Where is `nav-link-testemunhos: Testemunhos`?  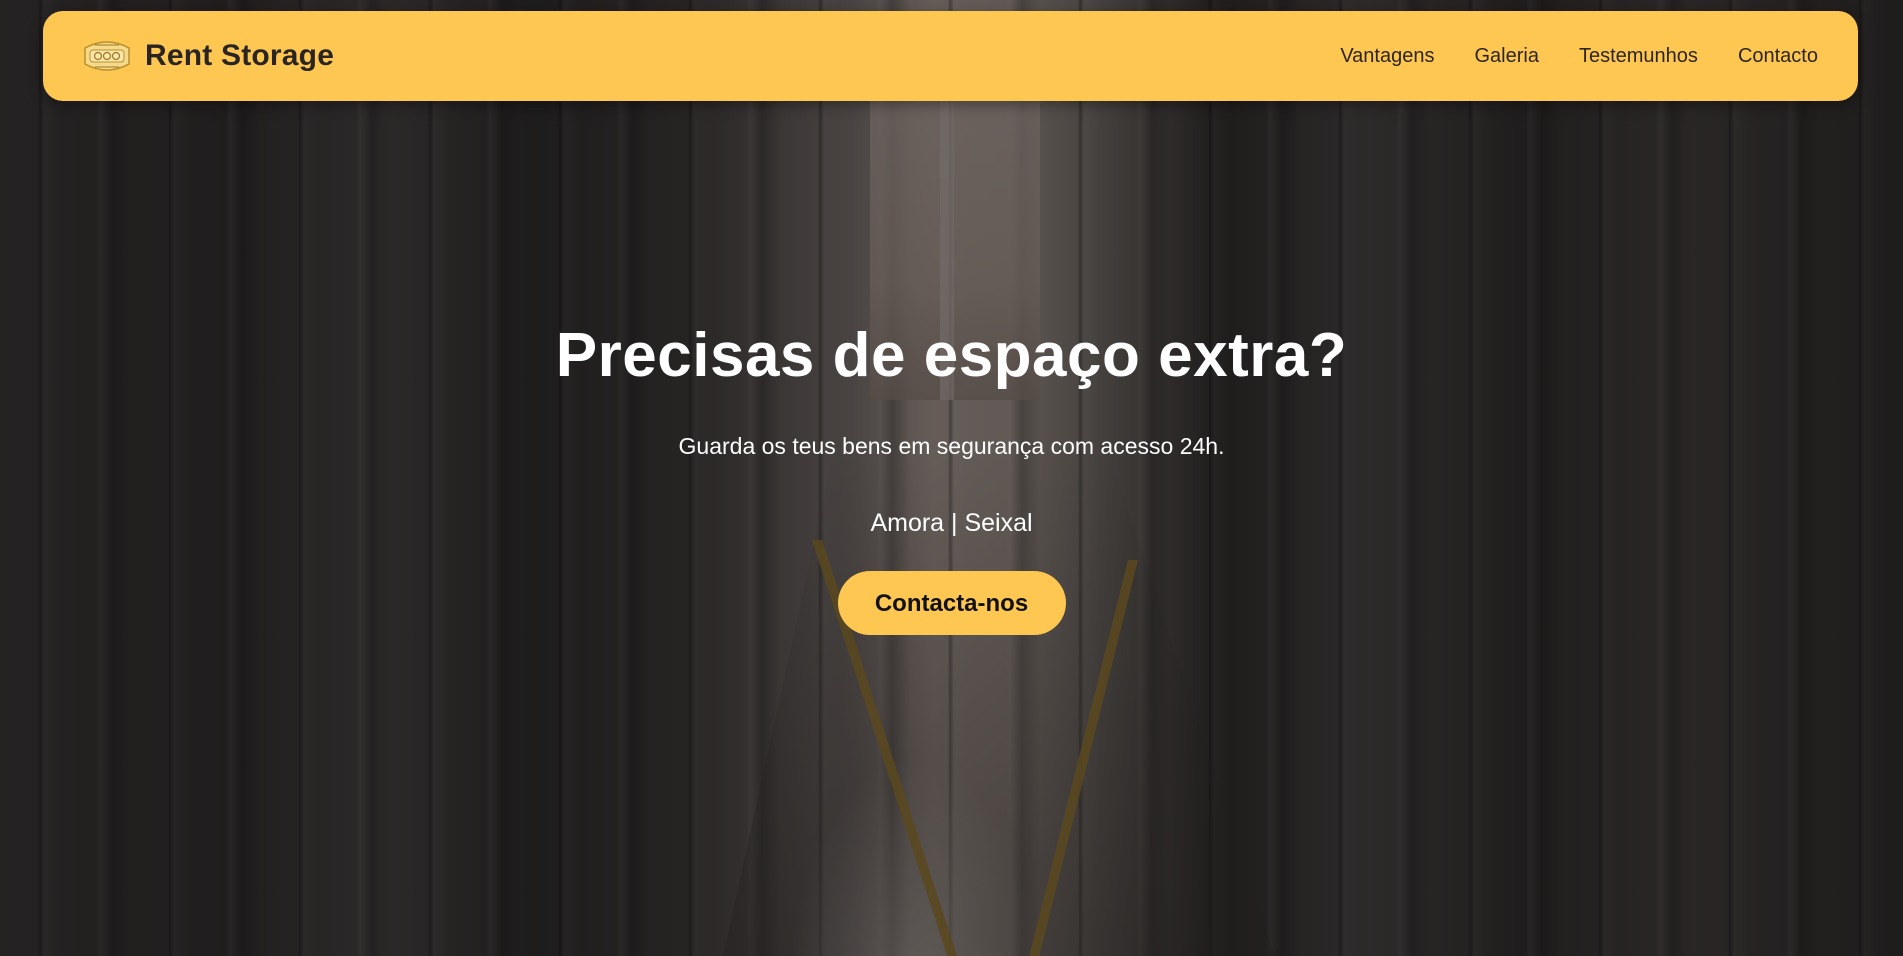 nav-link-testemunhos: Testemunhos is located at coordinates (1638, 56).